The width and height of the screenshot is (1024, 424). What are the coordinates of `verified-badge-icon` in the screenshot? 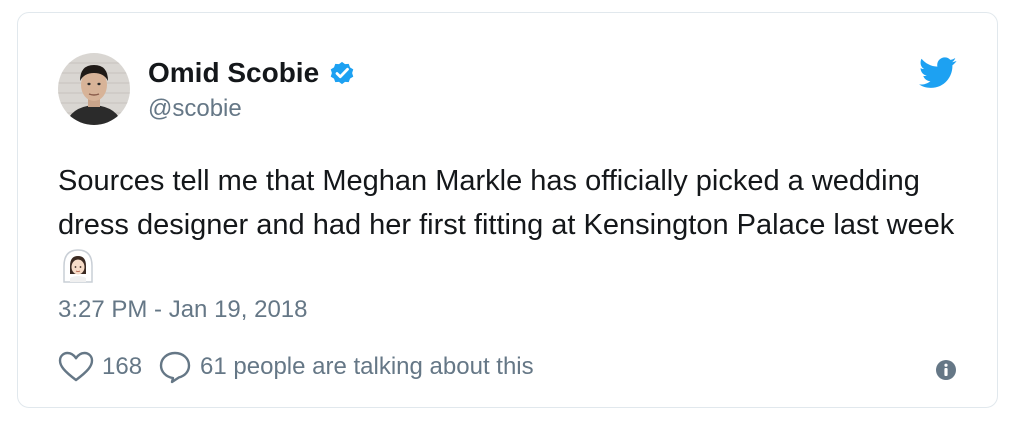 It's located at (342, 73).